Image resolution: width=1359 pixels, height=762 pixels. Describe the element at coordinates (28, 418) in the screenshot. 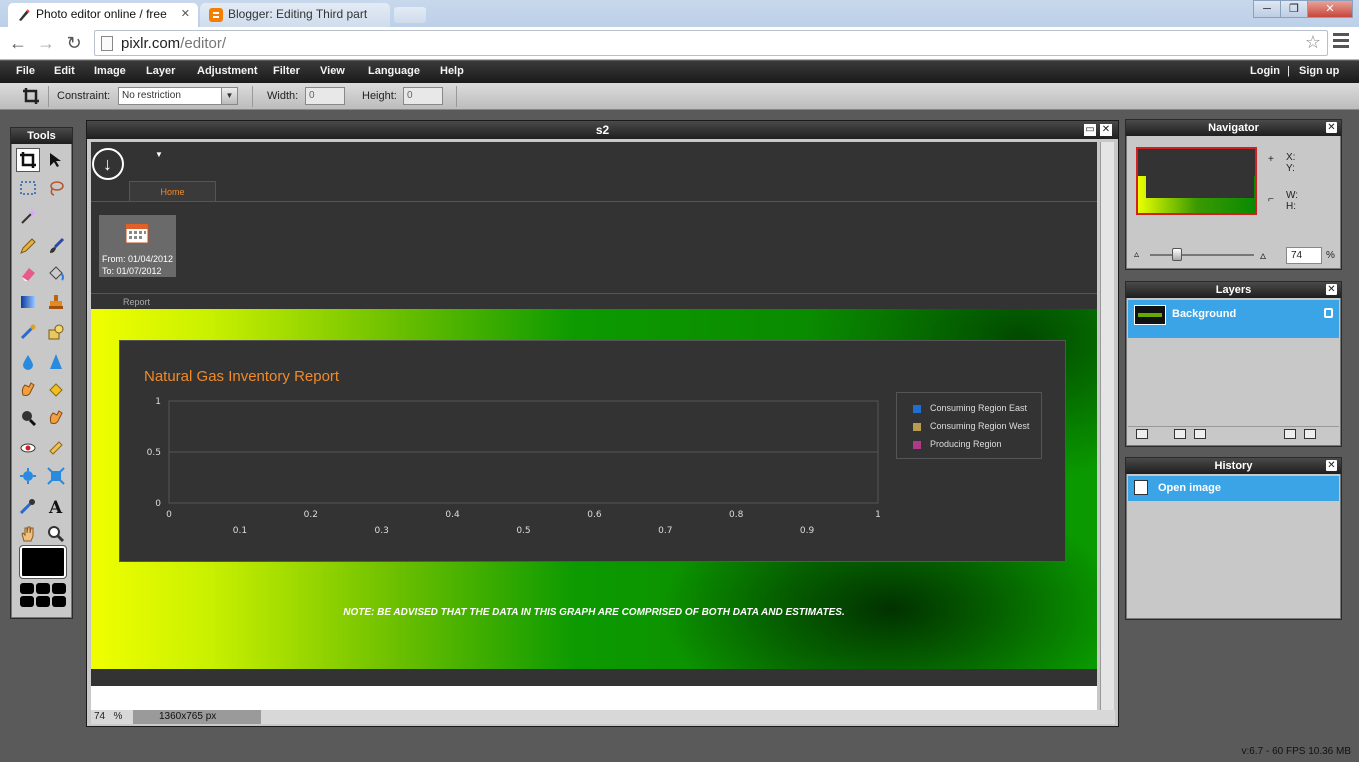

I see `zoom-dodge-icon` at that location.